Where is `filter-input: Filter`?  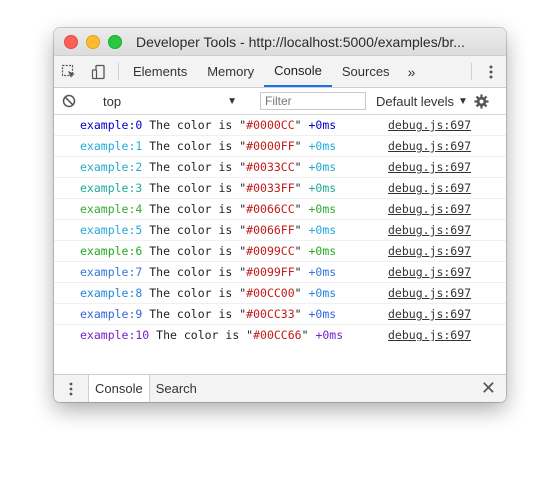
filter-input: Filter is located at coordinates (313, 101).